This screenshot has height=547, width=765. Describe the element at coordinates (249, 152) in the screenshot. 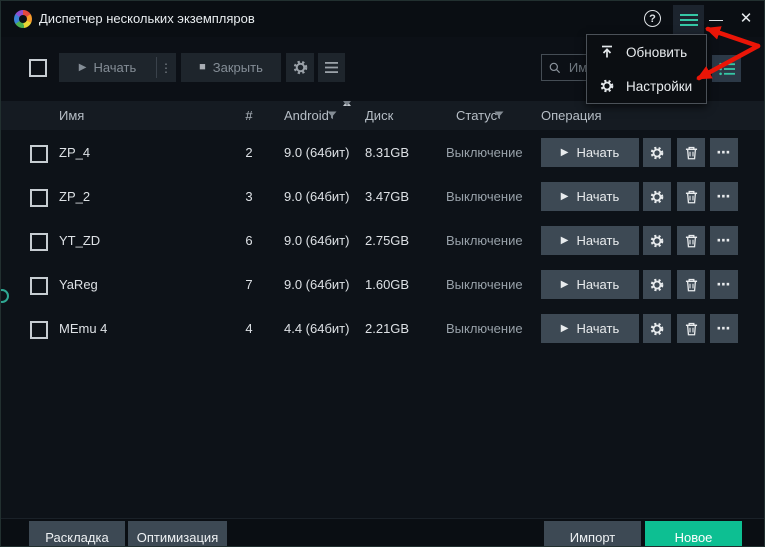

I see `instance-index: 2` at that location.